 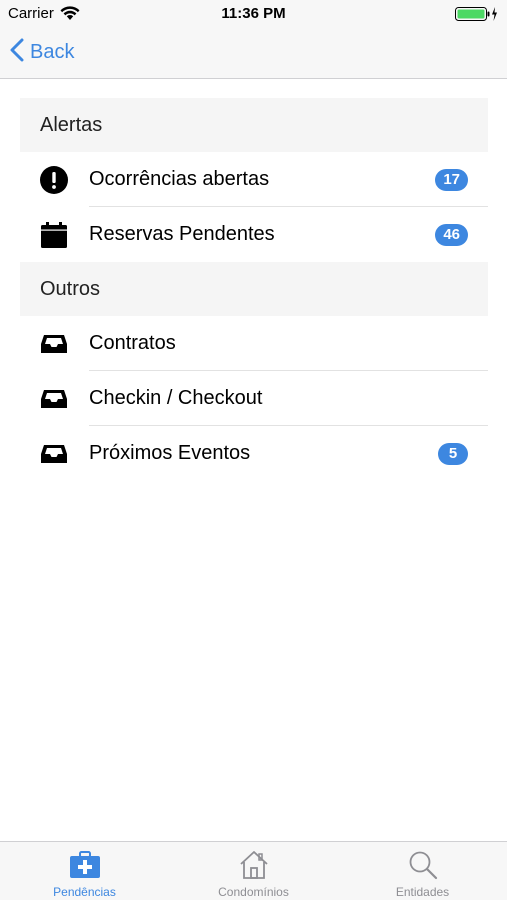 I want to click on tab-condominios: Condomínios, so click(x=253, y=871).